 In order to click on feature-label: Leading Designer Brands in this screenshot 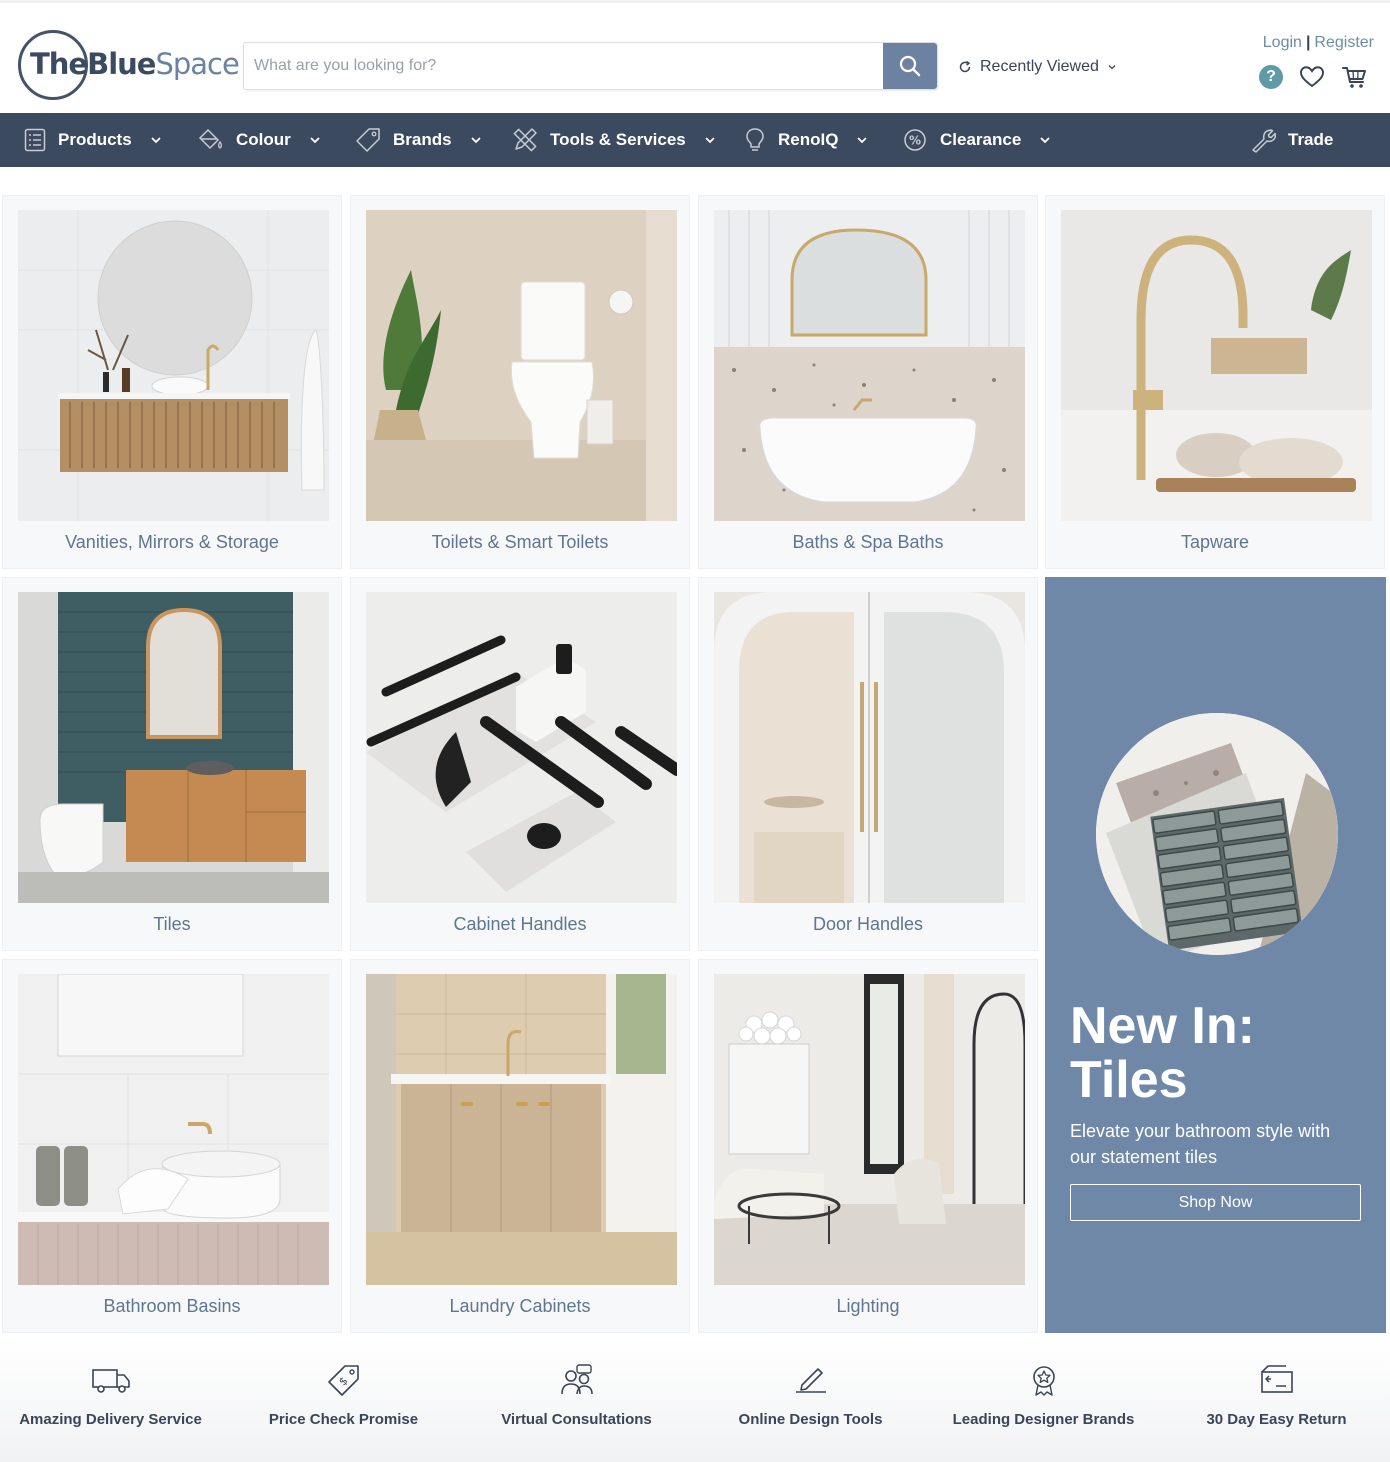, I will do `click(1043, 1419)`.